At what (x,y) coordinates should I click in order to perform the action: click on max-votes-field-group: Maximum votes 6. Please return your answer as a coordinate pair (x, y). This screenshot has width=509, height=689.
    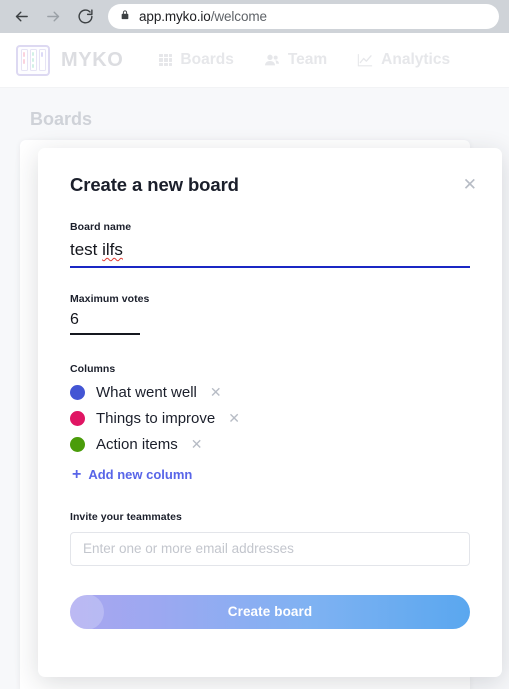
    Looking at the image, I should click on (270, 314).